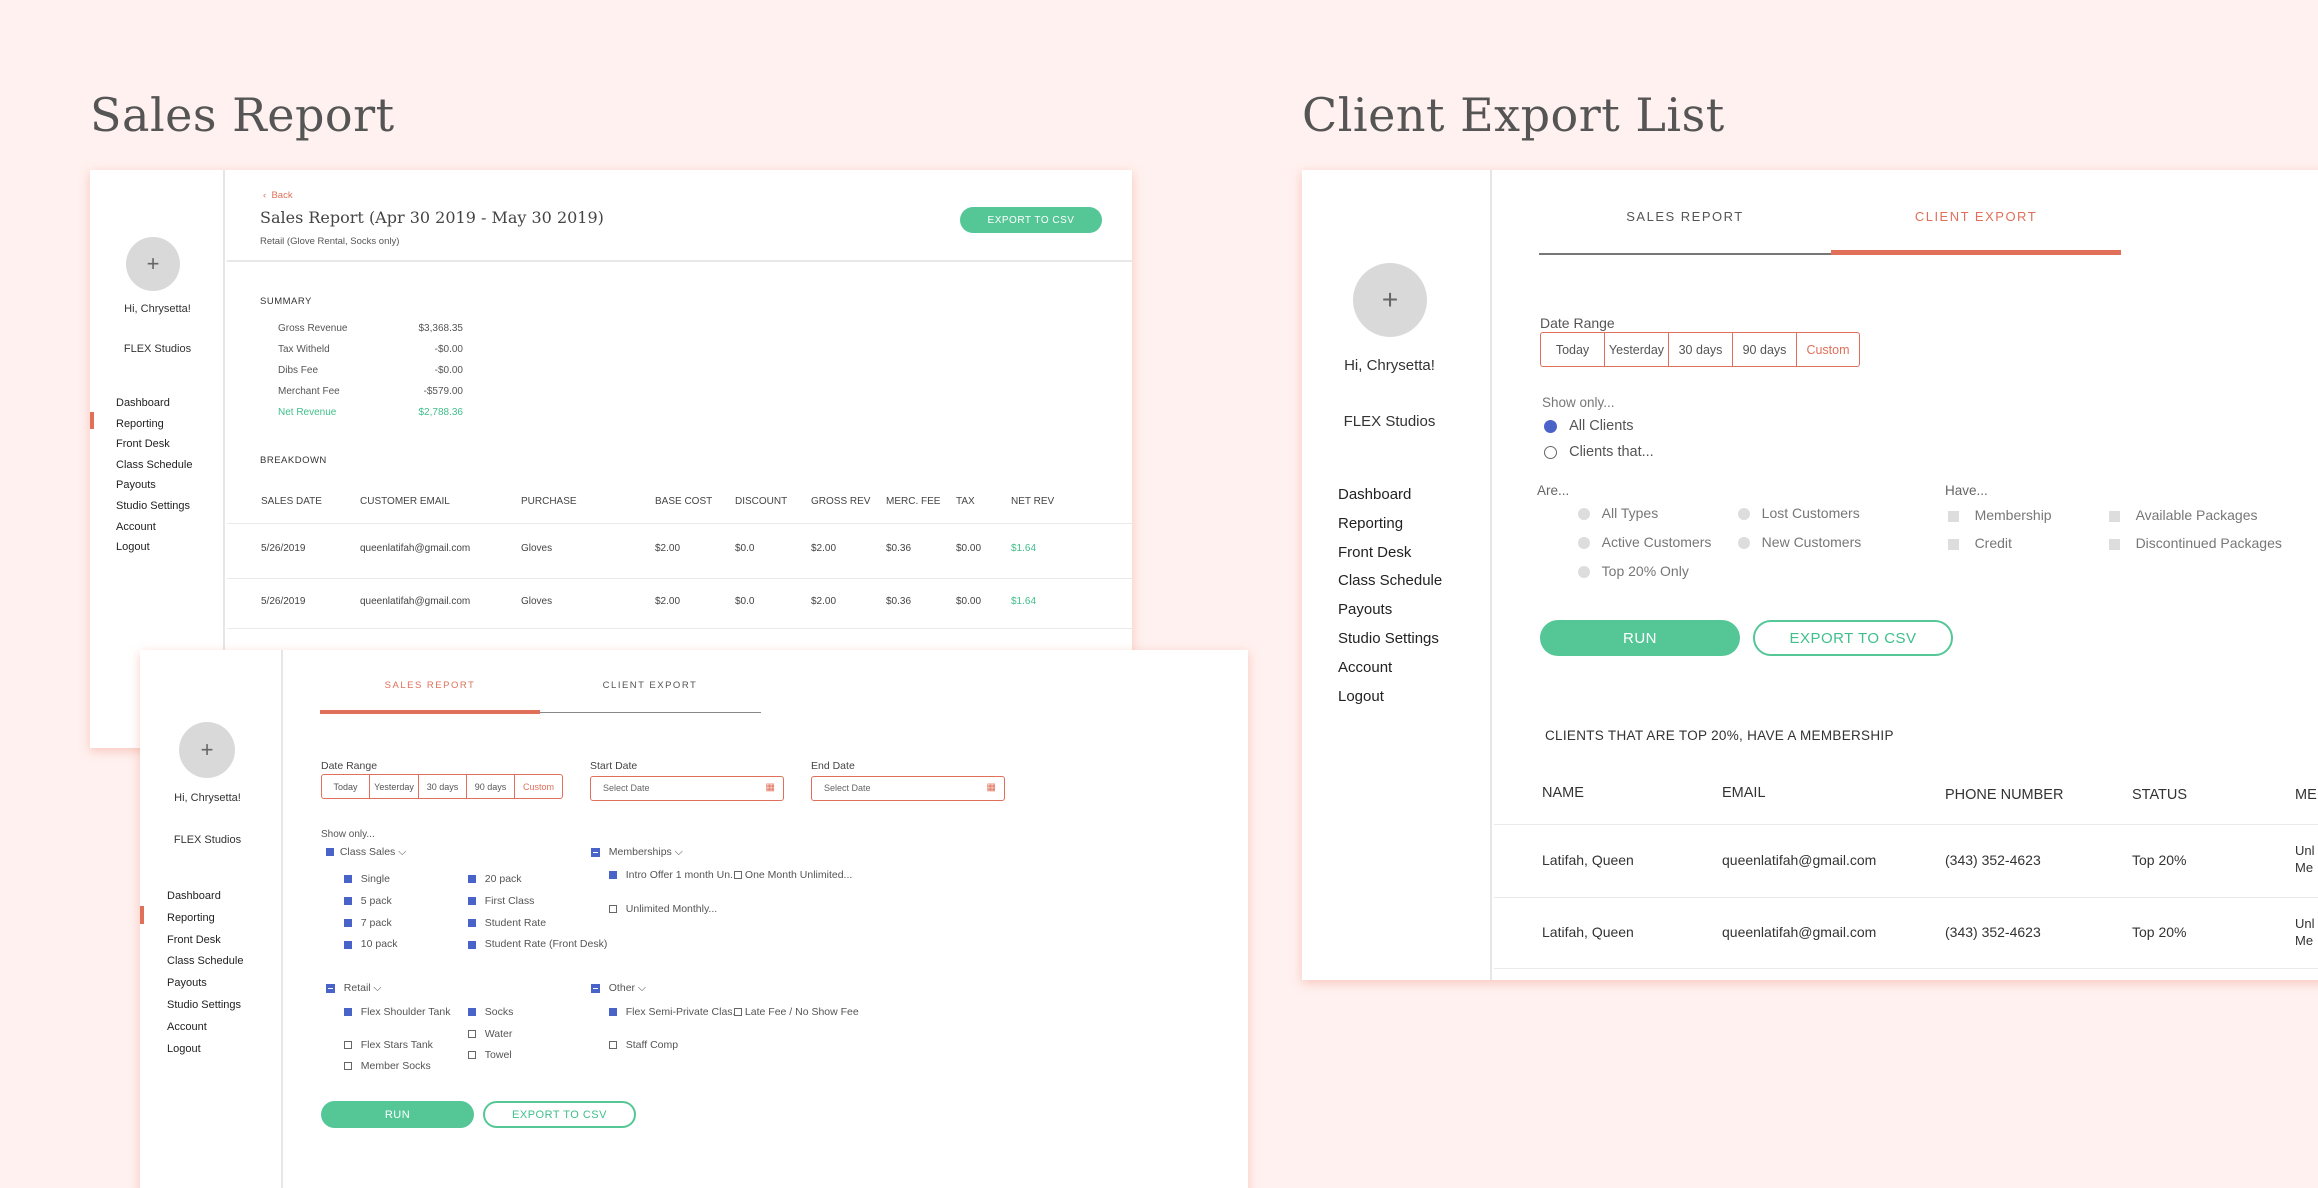 This screenshot has width=2318, height=1188. What do you see at coordinates (537, 945) in the screenshot?
I see `option-student-rate-front-desk: Student Rate (Front Desk)` at bounding box center [537, 945].